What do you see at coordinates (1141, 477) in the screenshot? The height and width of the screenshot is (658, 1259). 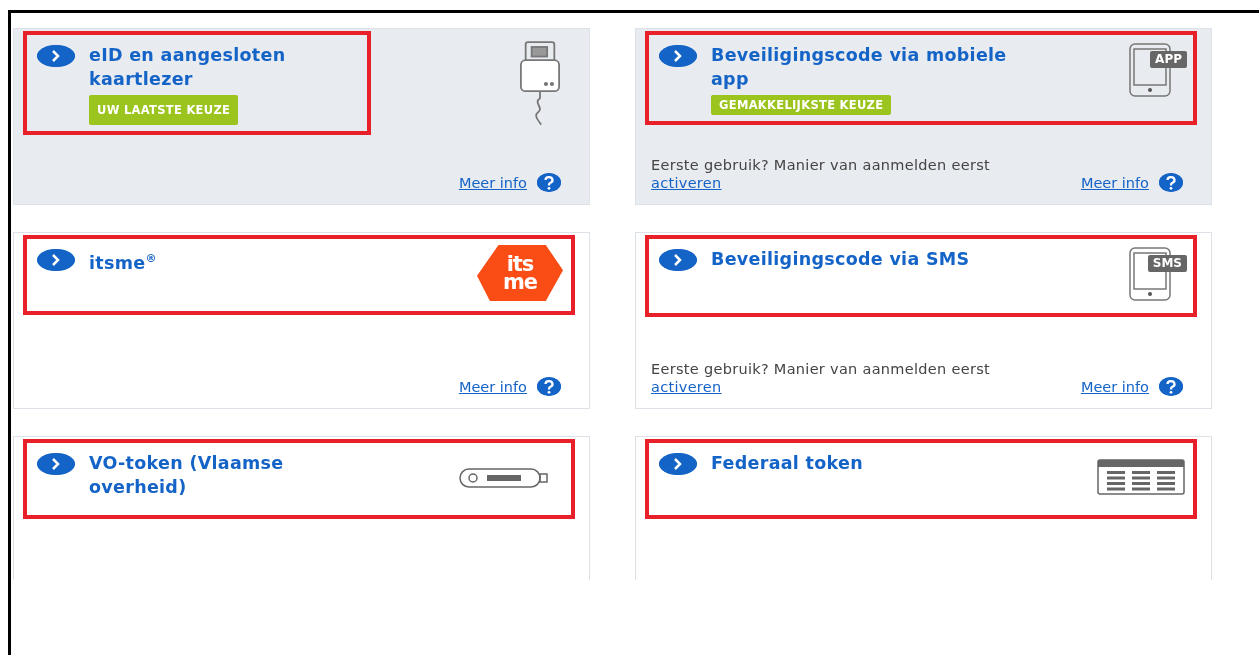 I see `keypad-token-icon` at bounding box center [1141, 477].